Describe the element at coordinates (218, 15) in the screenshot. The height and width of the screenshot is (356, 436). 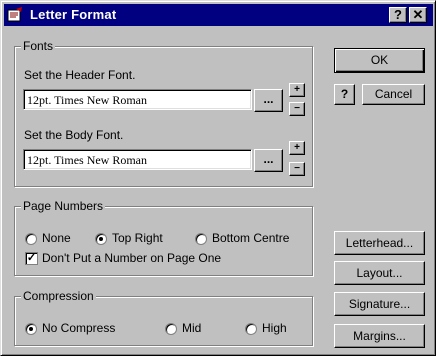
I see `title-bar: Letter Format ? ✕` at that location.